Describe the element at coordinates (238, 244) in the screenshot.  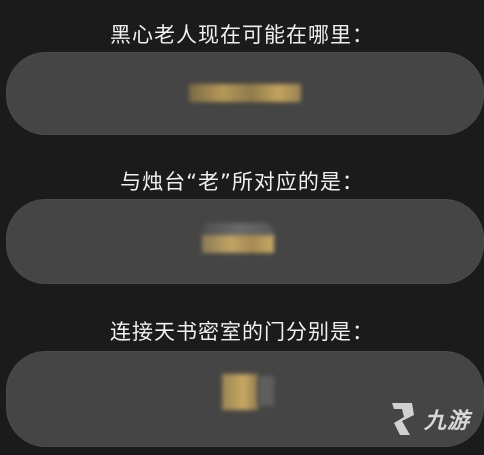
I see `answer-2-censored` at that location.